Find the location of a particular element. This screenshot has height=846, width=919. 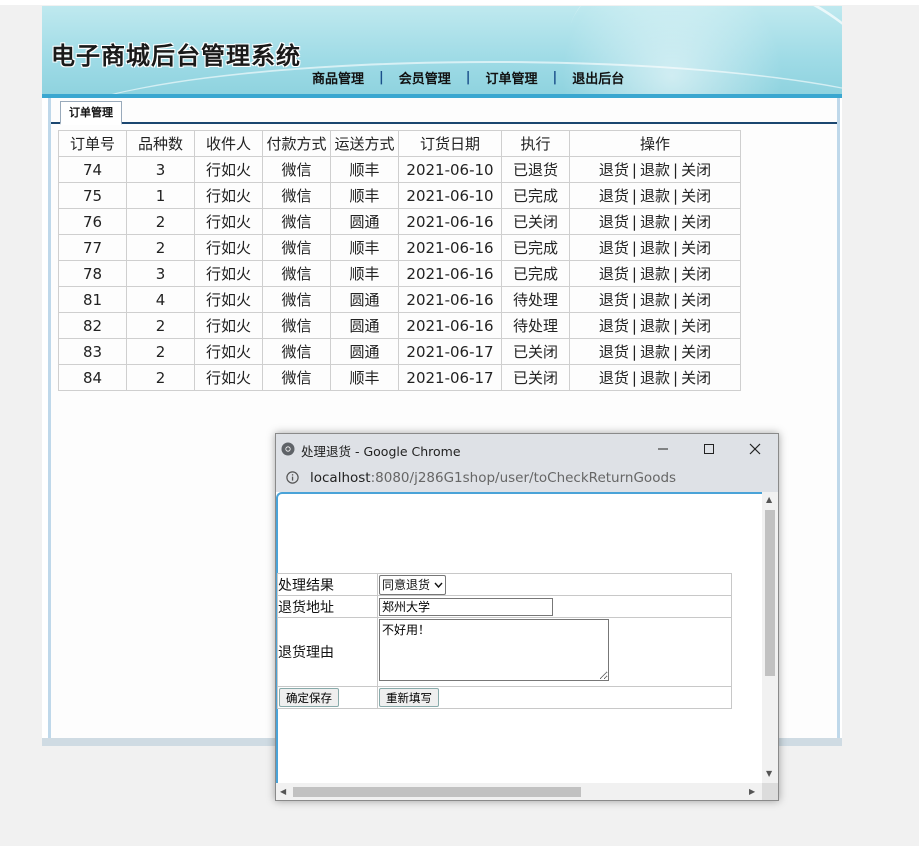

horizontal-scrollbar: ◀ ▶ is located at coordinates (519, 791).